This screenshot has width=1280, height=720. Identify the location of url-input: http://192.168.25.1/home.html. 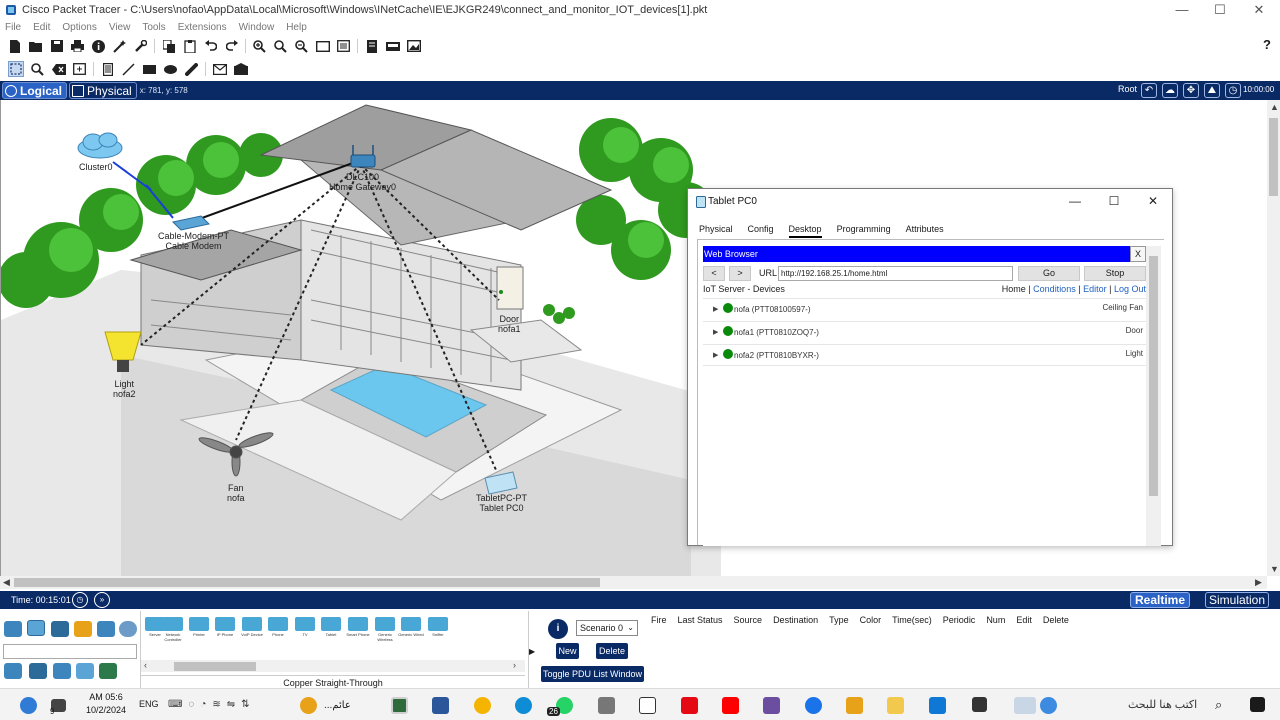
(895, 273).